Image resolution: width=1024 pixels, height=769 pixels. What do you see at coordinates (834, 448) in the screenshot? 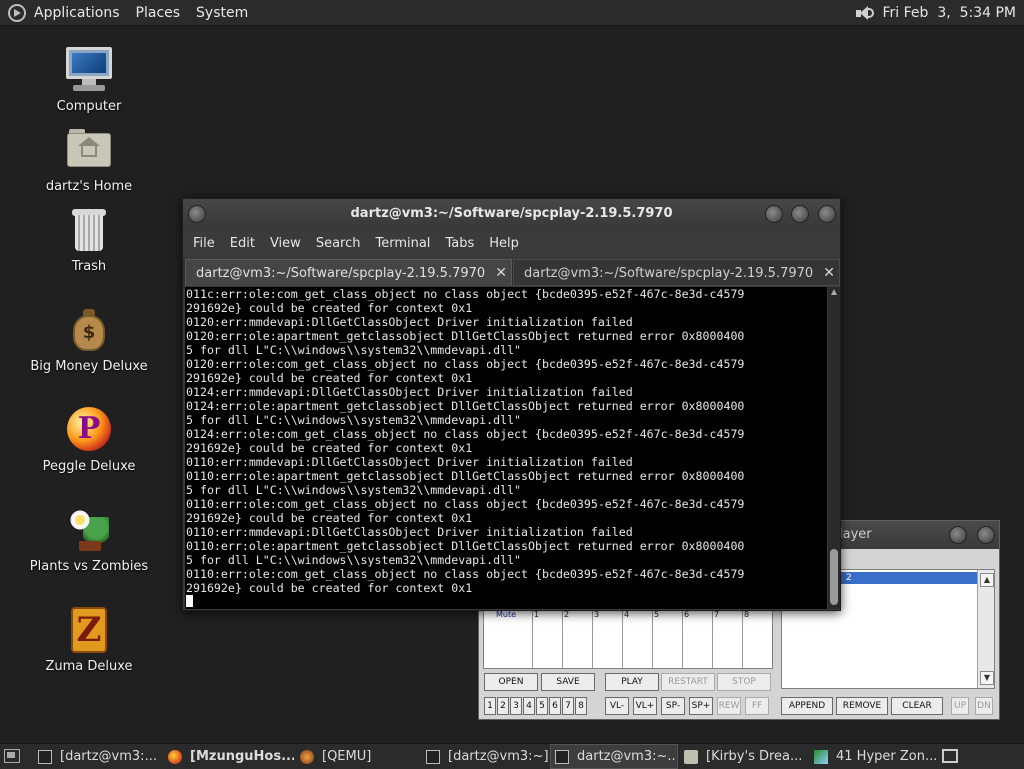
I see `terminal-scrollbar` at bounding box center [834, 448].